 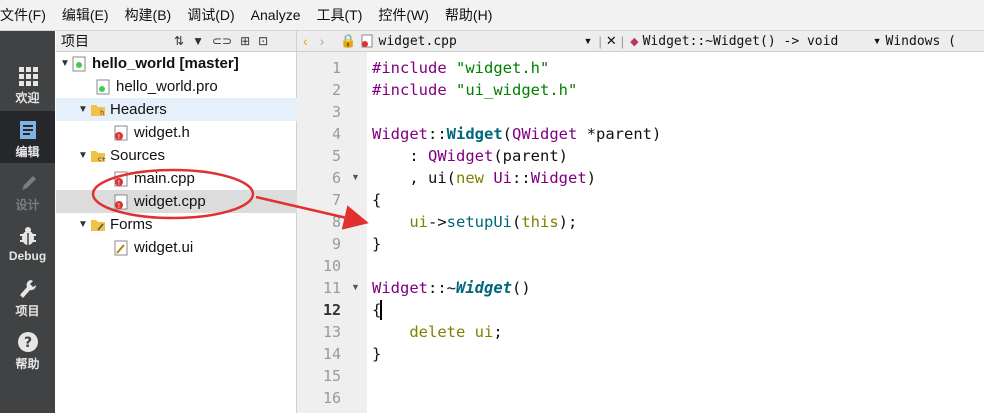 I want to click on close-panel-icon: ⊡, so click(x=263, y=41).